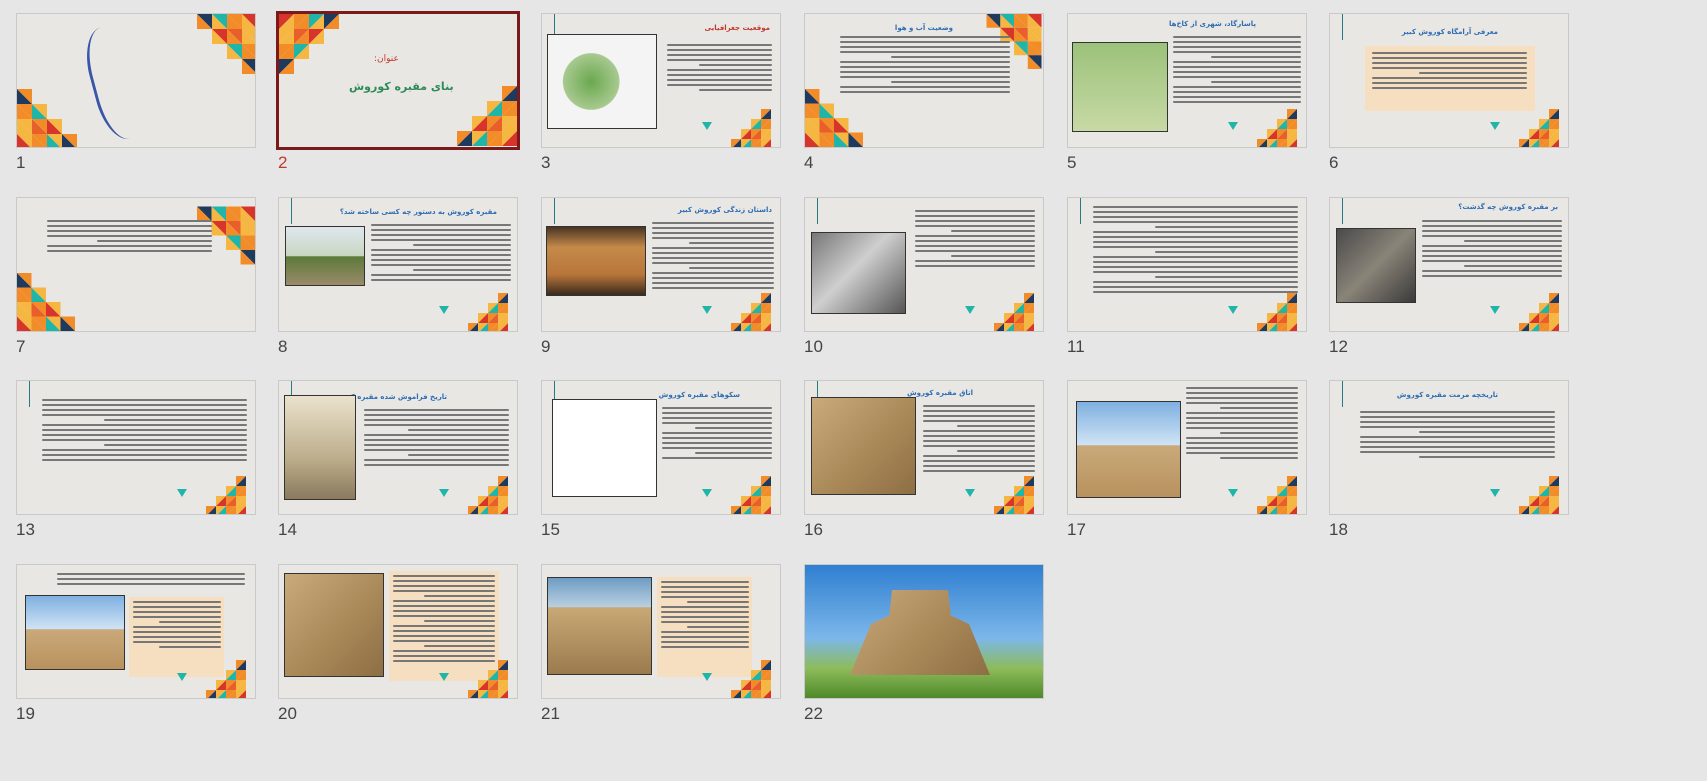  I want to click on slide-thumbnail-12: بر مقبره کوروش چه گذشت؟ 12, so click(1450, 292).